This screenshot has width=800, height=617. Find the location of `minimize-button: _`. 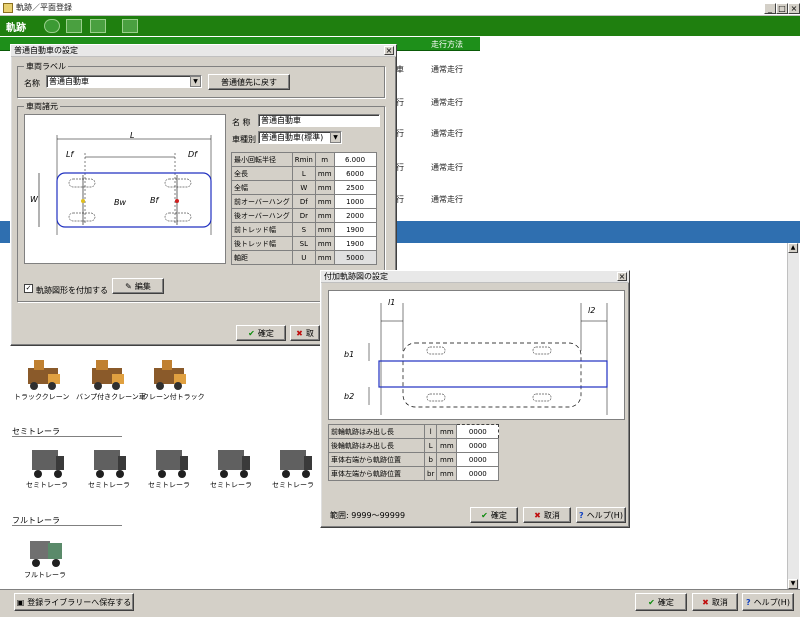

minimize-button: _ is located at coordinates (770, 8).